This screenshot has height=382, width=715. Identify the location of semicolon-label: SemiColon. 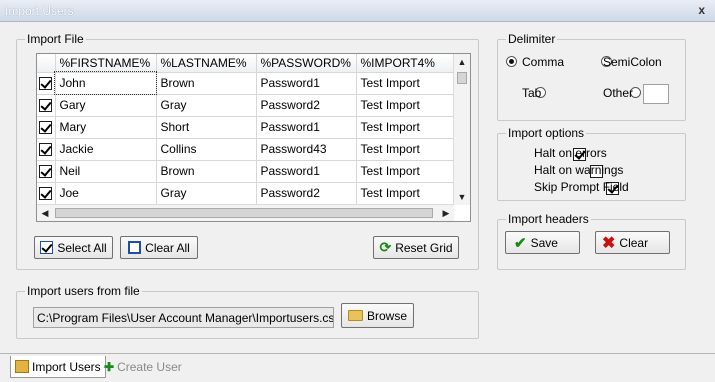
(632, 62).